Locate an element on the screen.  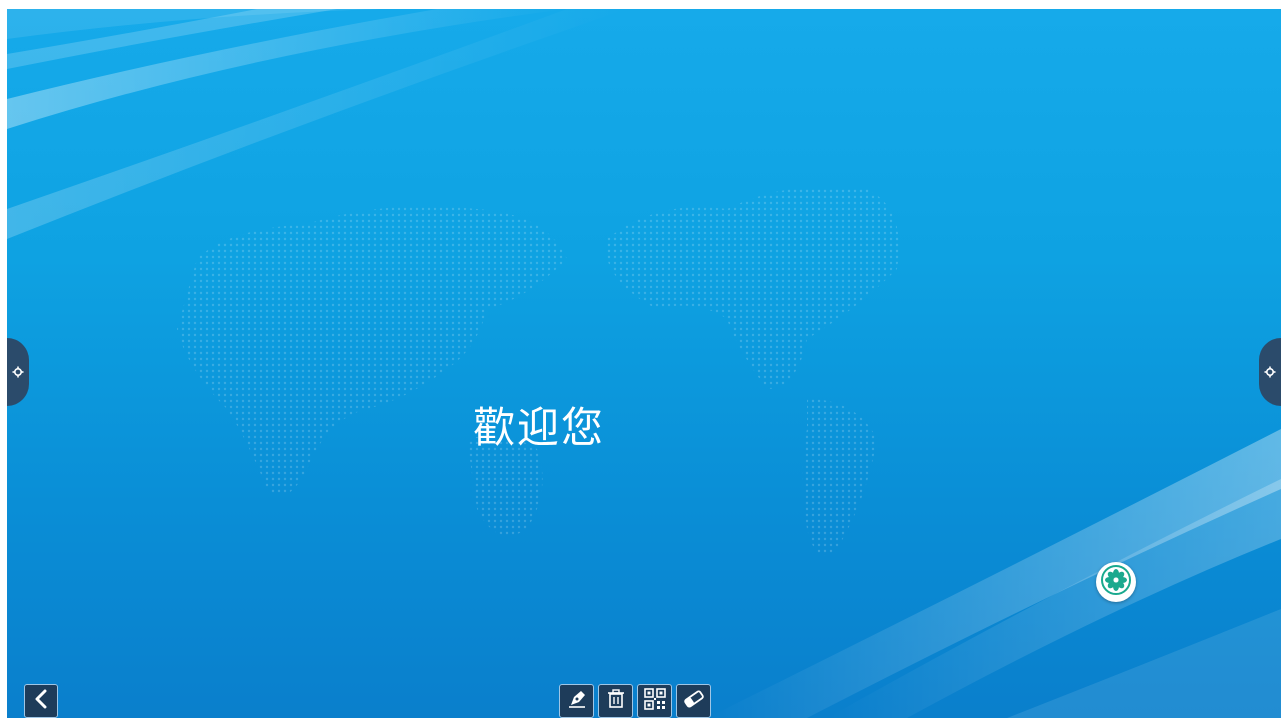
back-button is located at coordinates (41, 701).